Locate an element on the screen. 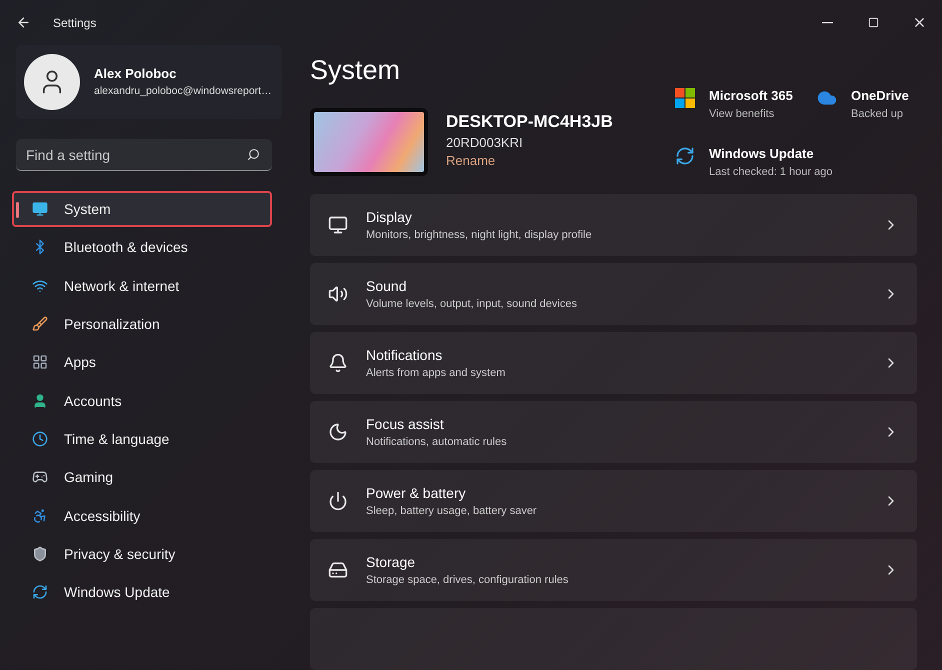 This screenshot has width=942, height=670. speaker-icon is located at coordinates (338, 294).